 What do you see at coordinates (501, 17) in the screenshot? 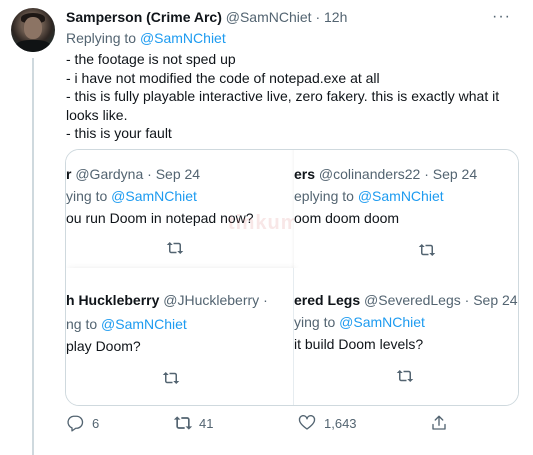
I see `more-options-icon: ···` at bounding box center [501, 17].